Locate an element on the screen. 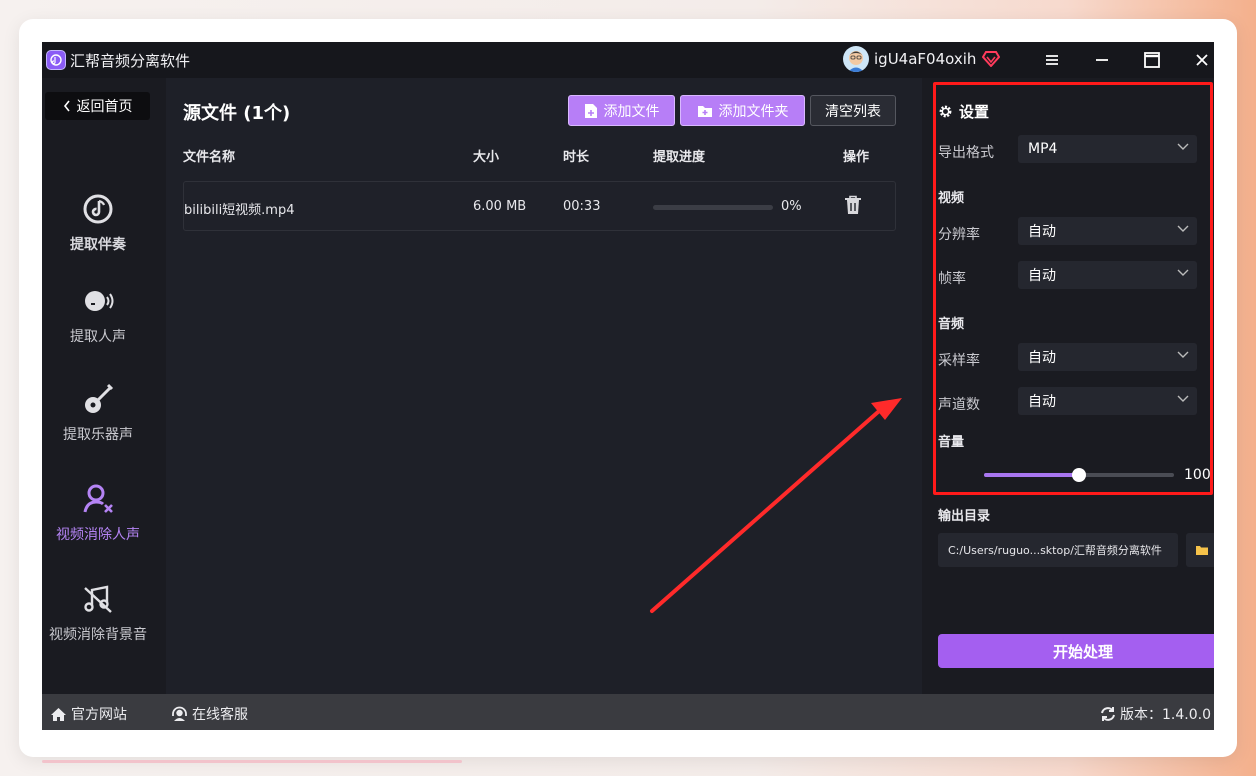 The height and width of the screenshot is (776, 1256). framerate-select: 自动 is located at coordinates (1107, 275).